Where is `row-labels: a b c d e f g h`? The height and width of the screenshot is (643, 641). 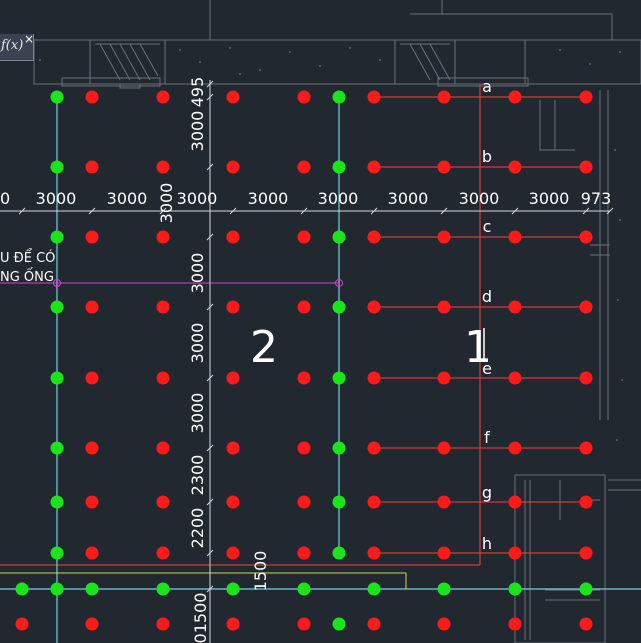 row-labels: a b c d e f g h is located at coordinates (487, 315).